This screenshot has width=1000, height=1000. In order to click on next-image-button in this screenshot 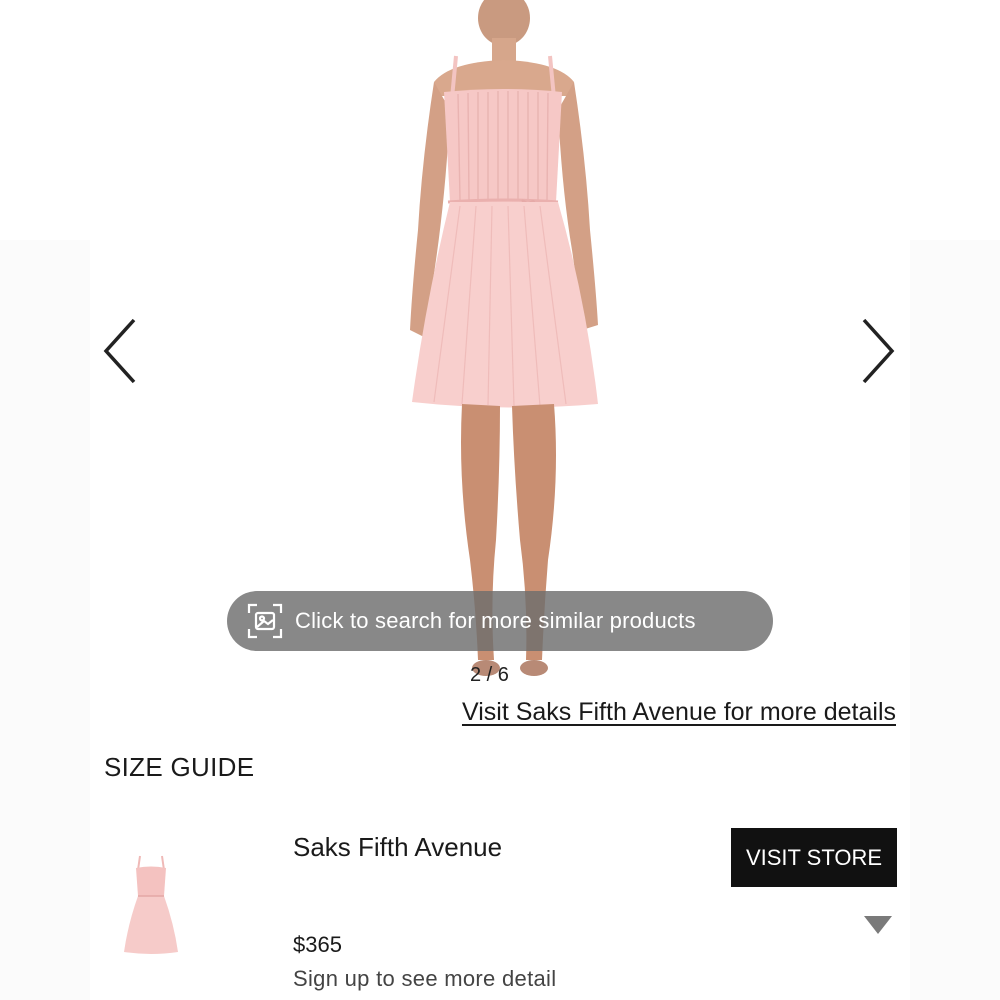, I will do `click(878, 351)`.